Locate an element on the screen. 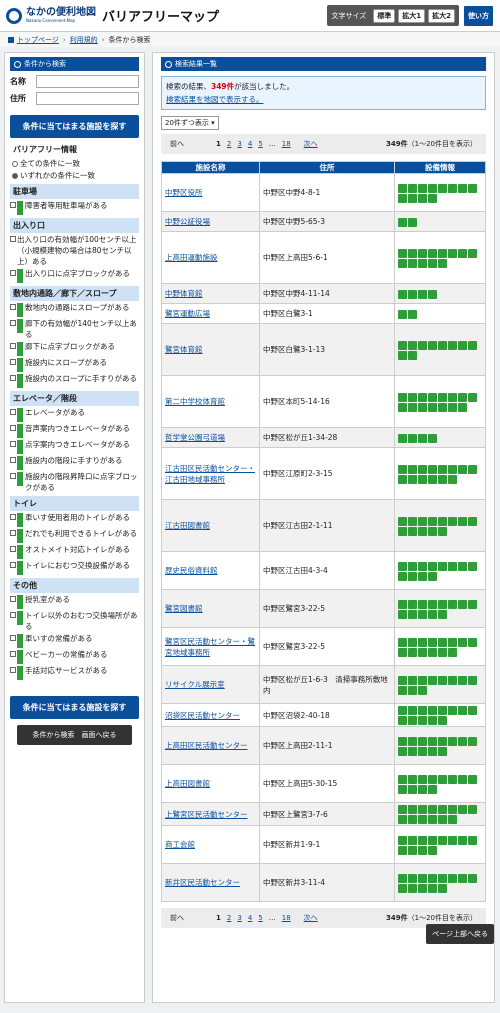 This screenshot has height=1013, width=500. show-on-map-link: 検索結果を地図で表示する。 is located at coordinates (215, 99).